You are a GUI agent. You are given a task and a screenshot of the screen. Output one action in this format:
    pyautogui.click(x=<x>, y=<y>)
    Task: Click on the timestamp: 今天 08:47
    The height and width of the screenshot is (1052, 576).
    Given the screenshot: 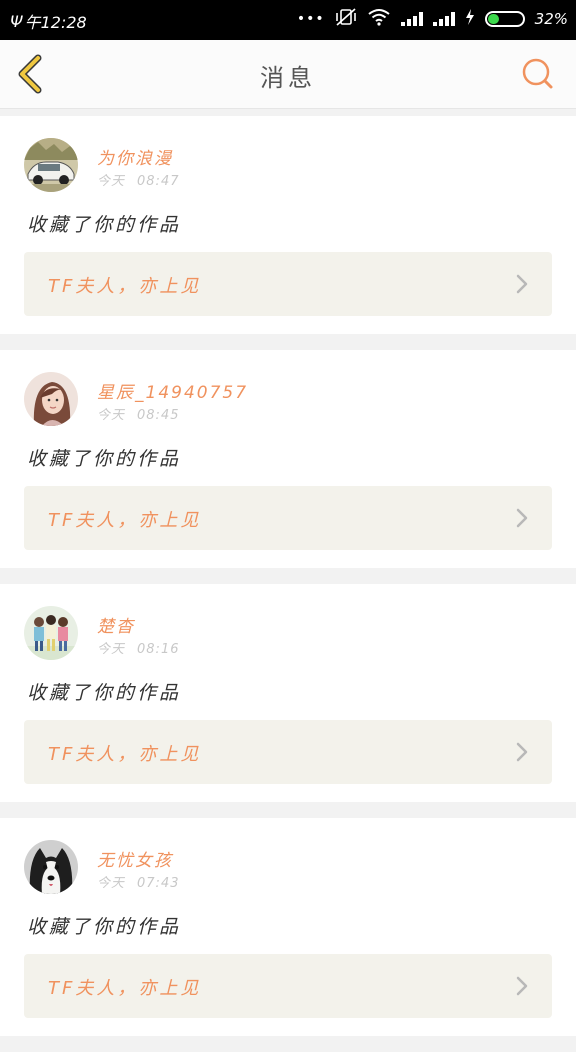 What is the action you would take?
    pyautogui.click(x=138, y=179)
    